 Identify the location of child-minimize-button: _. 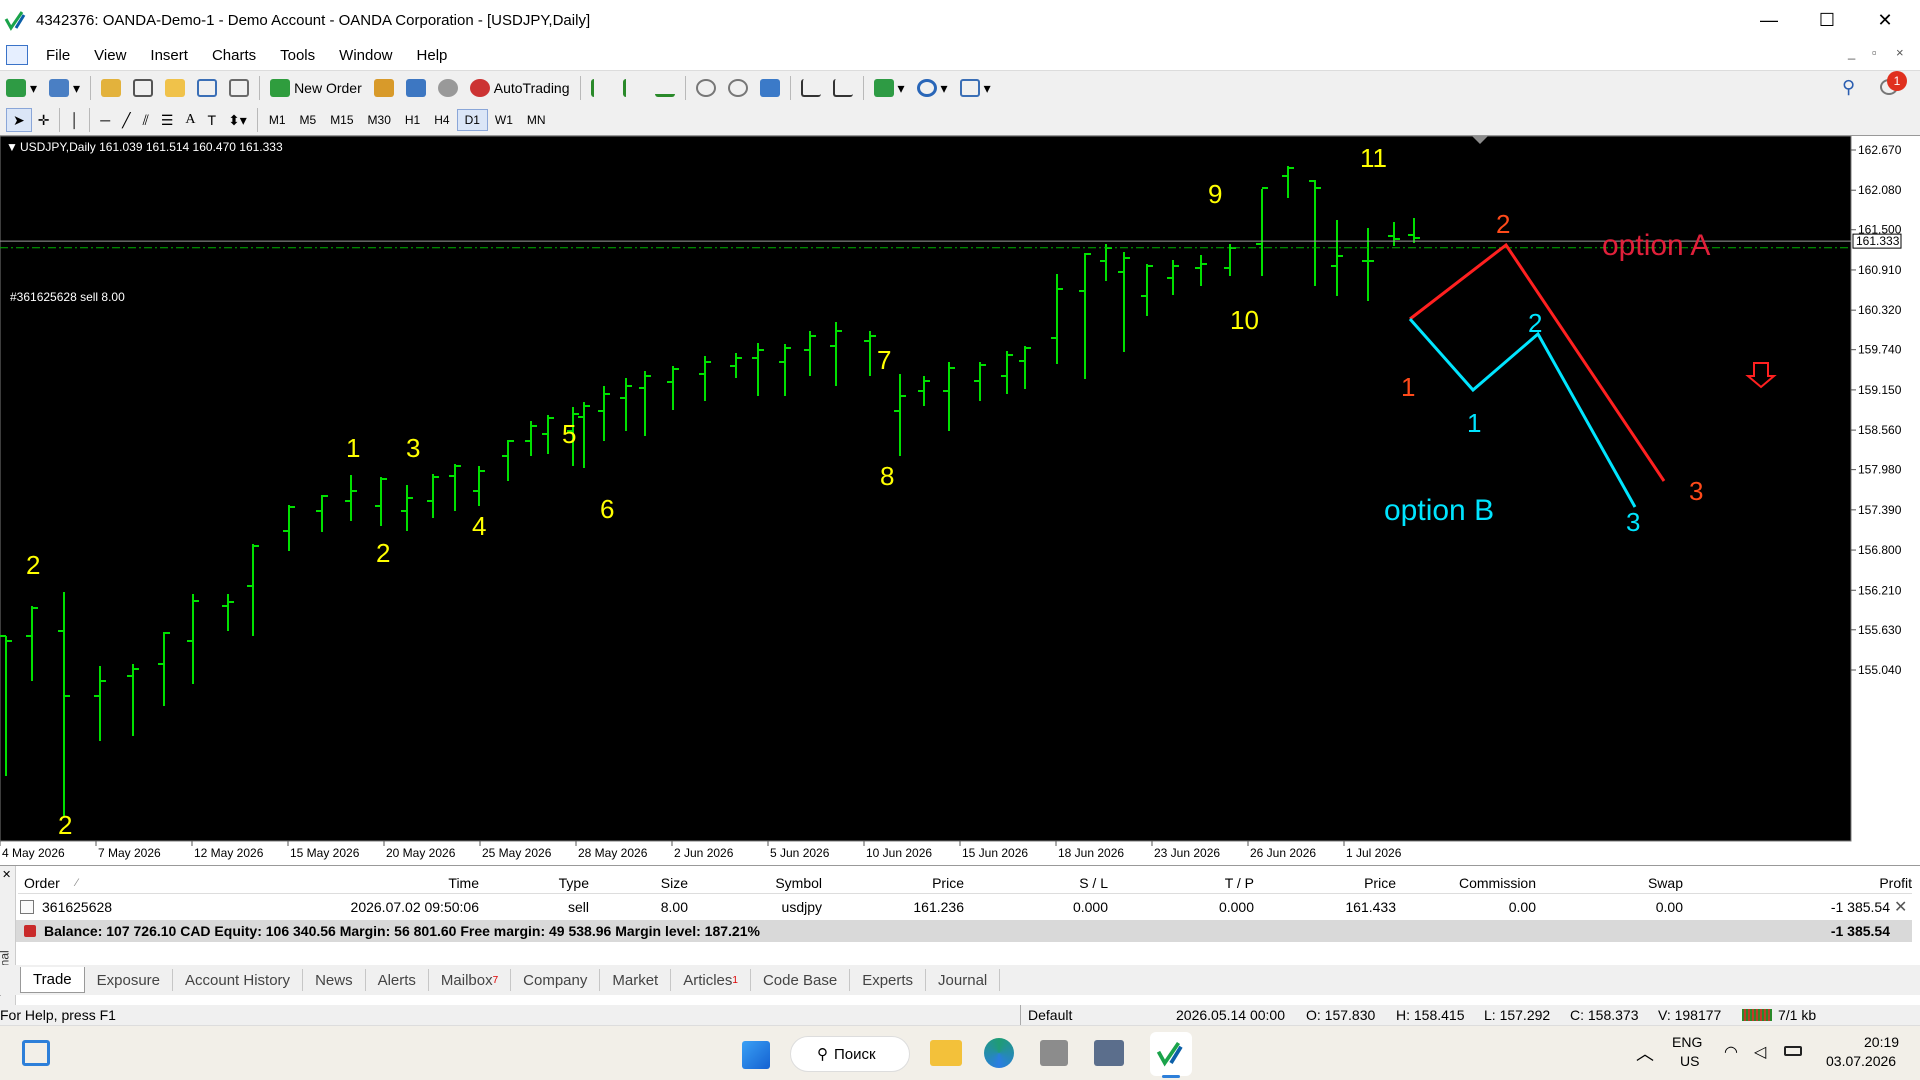
(1851, 52).